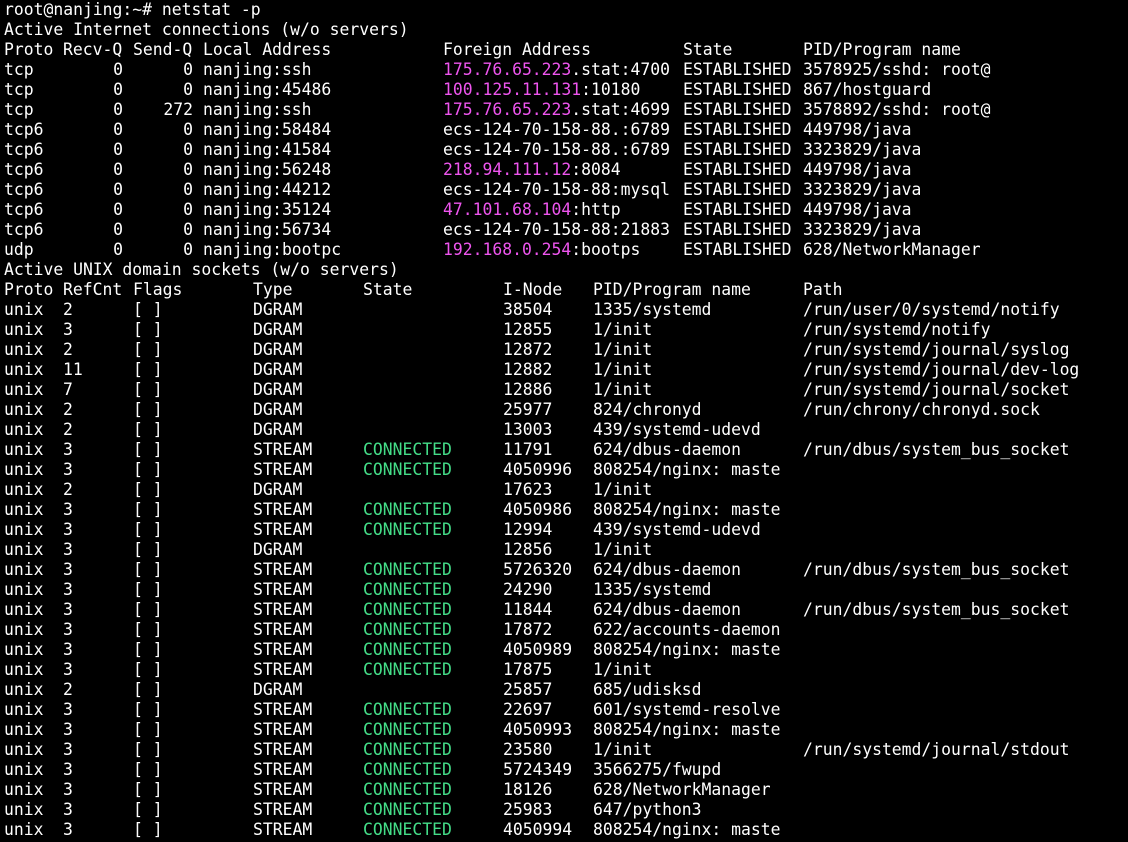 The image size is (1128, 842). What do you see at coordinates (118, 229) in the screenshot?
I see `inet-recvq: 0` at bounding box center [118, 229].